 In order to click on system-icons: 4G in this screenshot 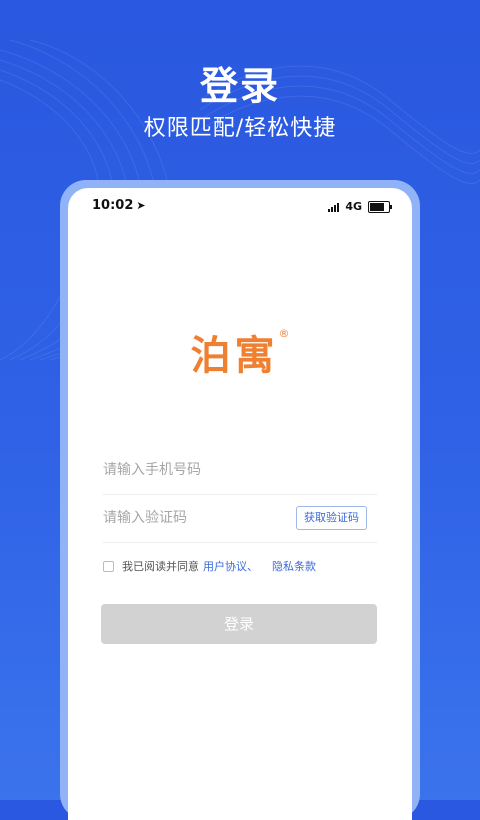, I will do `click(360, 206)`.